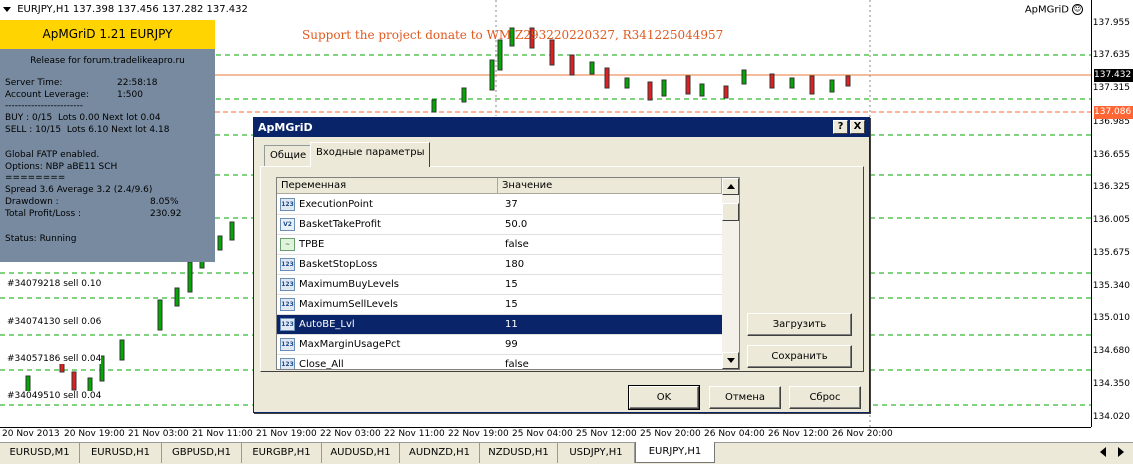  I want to click on price-tick: 134.020, so click(1111, 417).